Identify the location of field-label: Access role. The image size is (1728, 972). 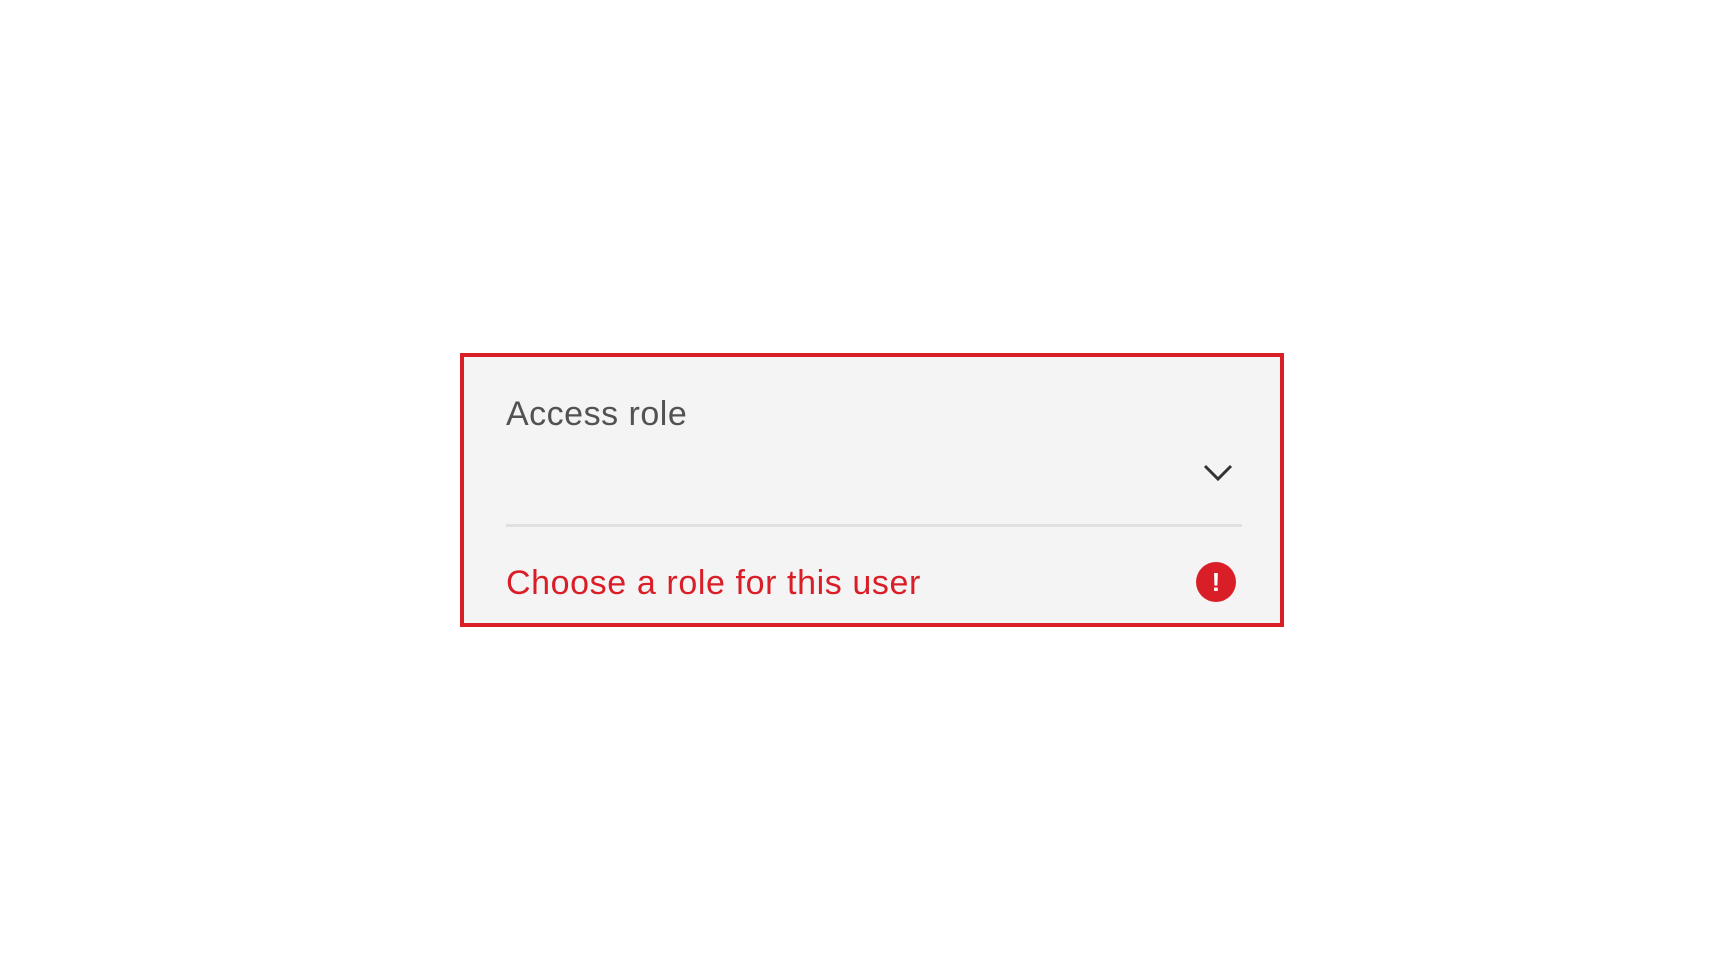
(597, 414).